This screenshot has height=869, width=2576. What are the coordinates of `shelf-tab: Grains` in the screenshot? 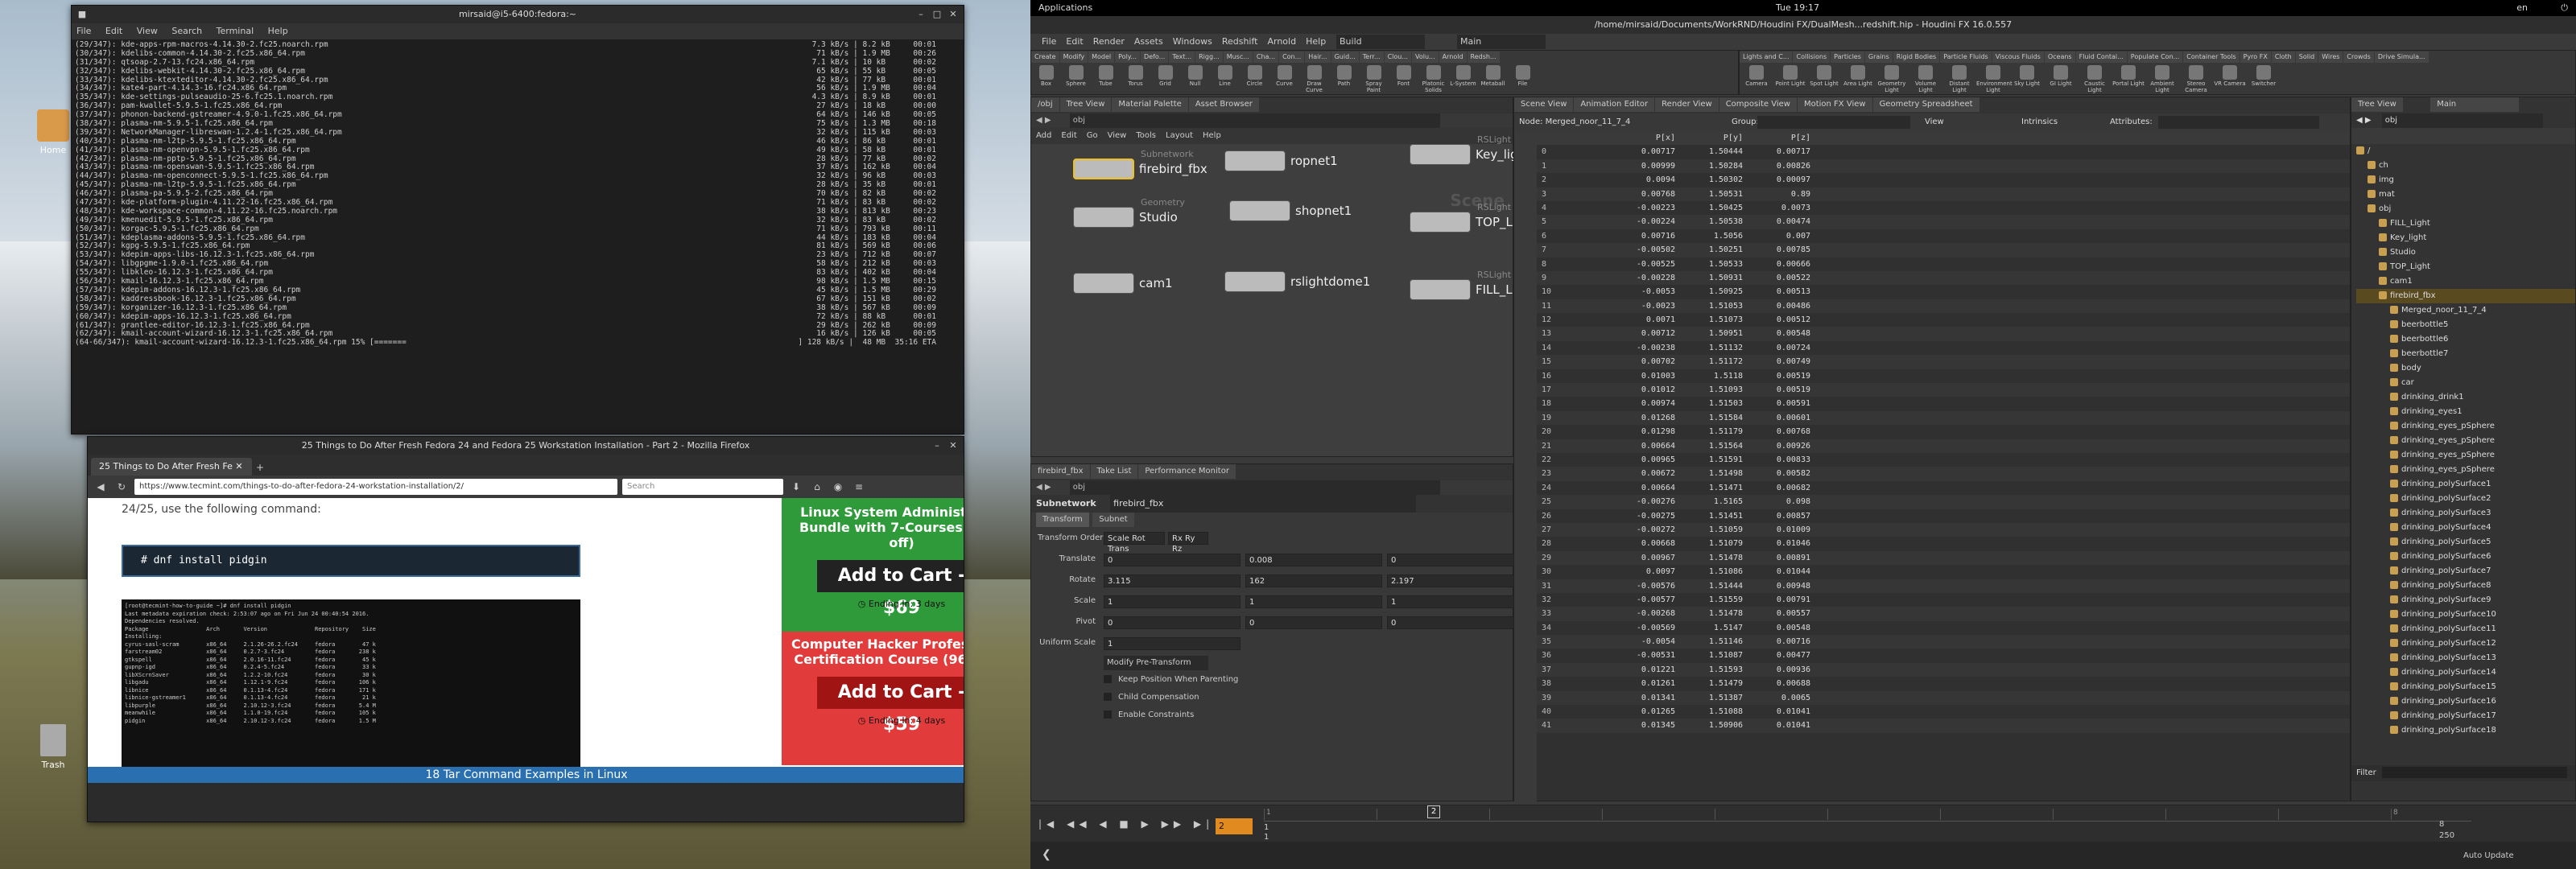 It's located at (1878, 57).